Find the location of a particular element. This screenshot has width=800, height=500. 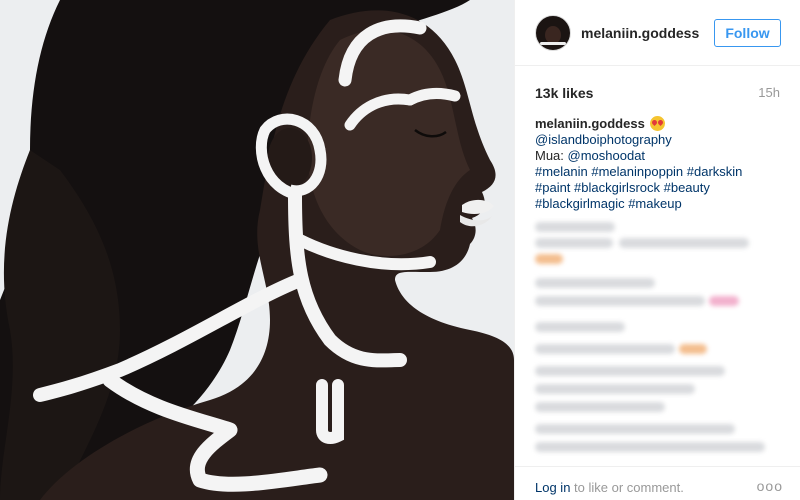

heart-eyes-emoji-icon is located at coordinates (658, 123).